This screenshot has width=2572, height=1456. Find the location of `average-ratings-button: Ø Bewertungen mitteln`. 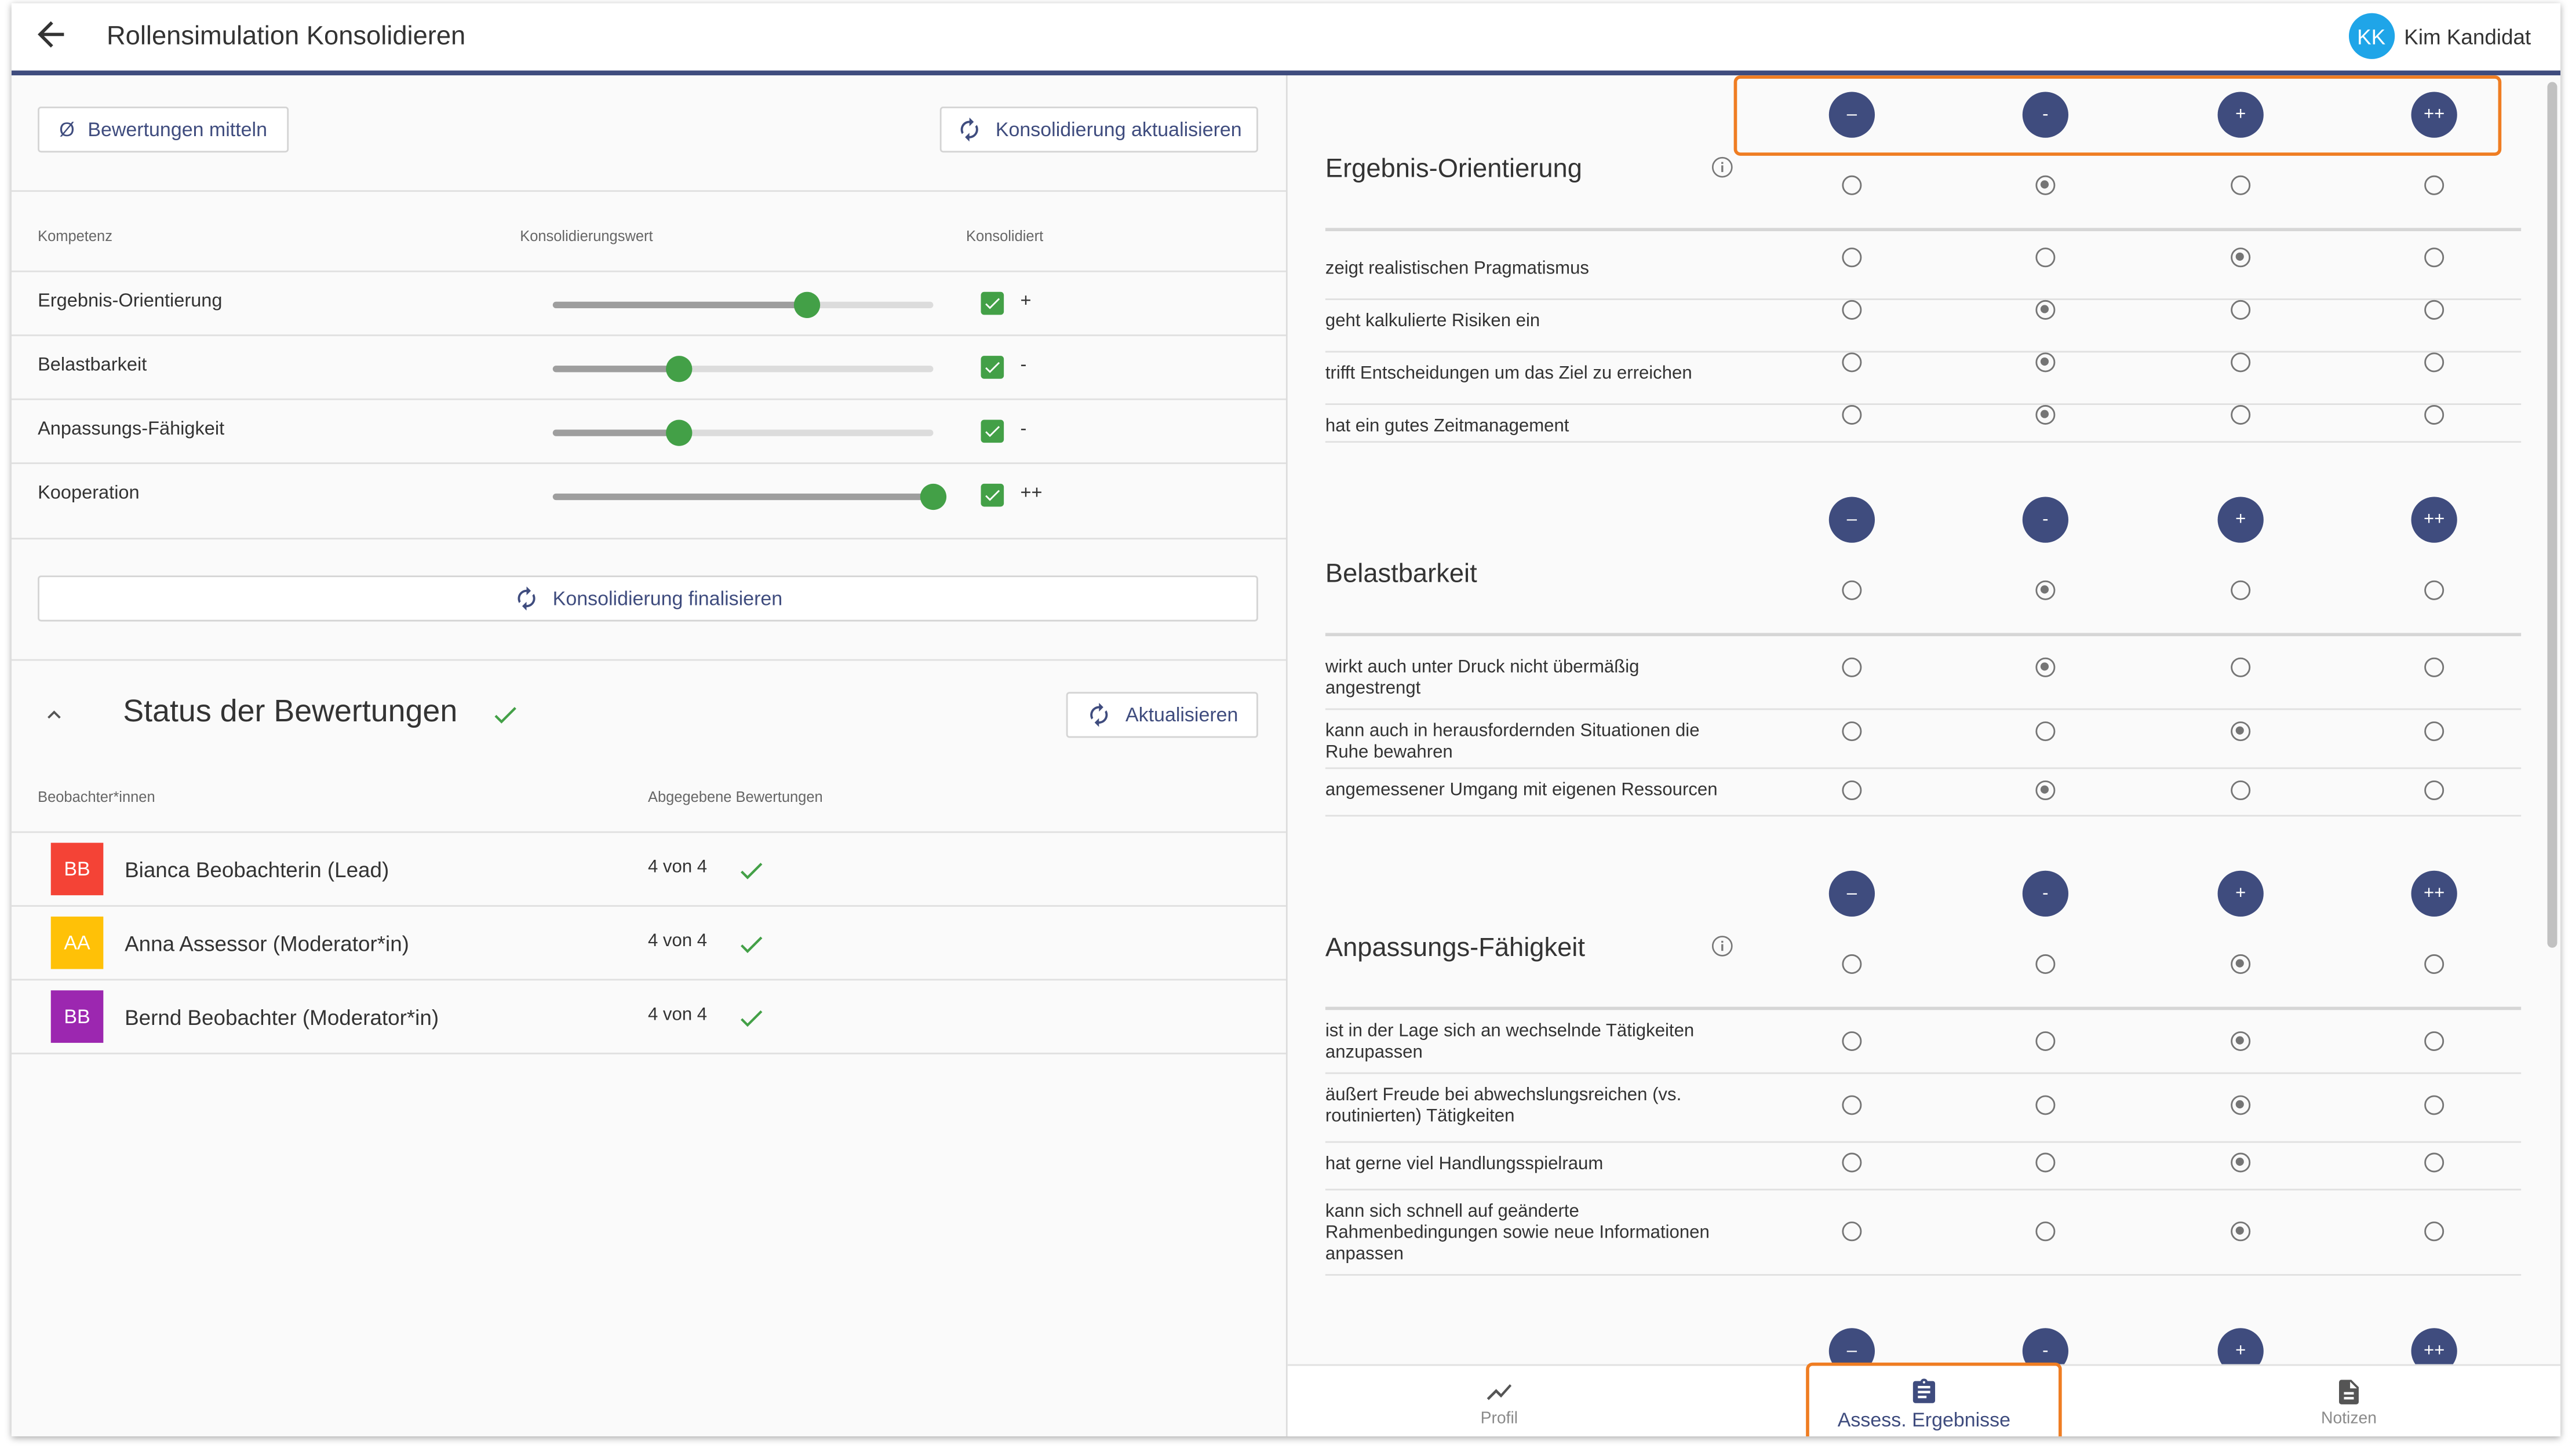

average-ratings-button: Ø Bewertungen mitteln is located at coordinates (163, 130).